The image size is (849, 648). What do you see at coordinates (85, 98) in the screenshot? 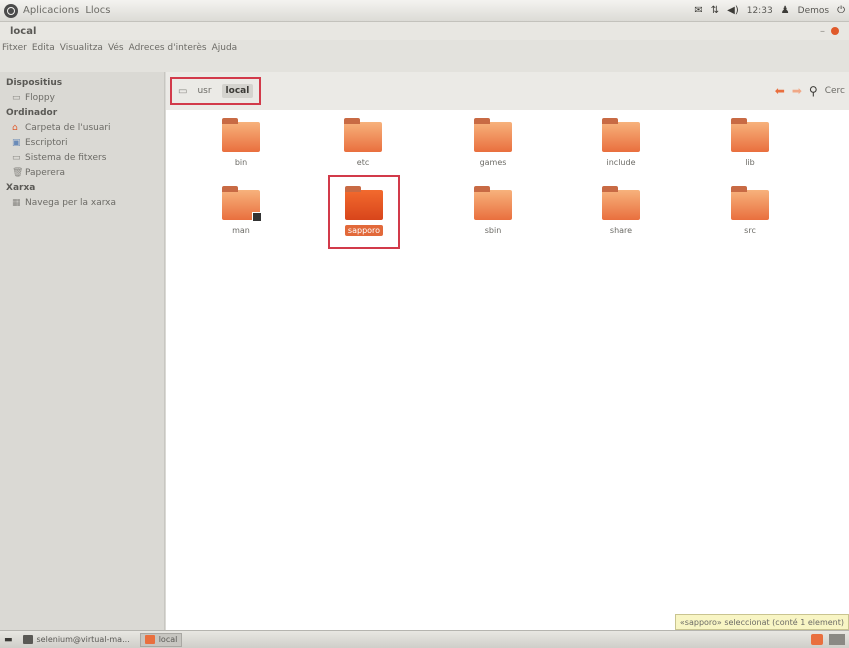
I see `sidebar-item-floppy: ▭ Floppy` at bounding box center [85, 98].